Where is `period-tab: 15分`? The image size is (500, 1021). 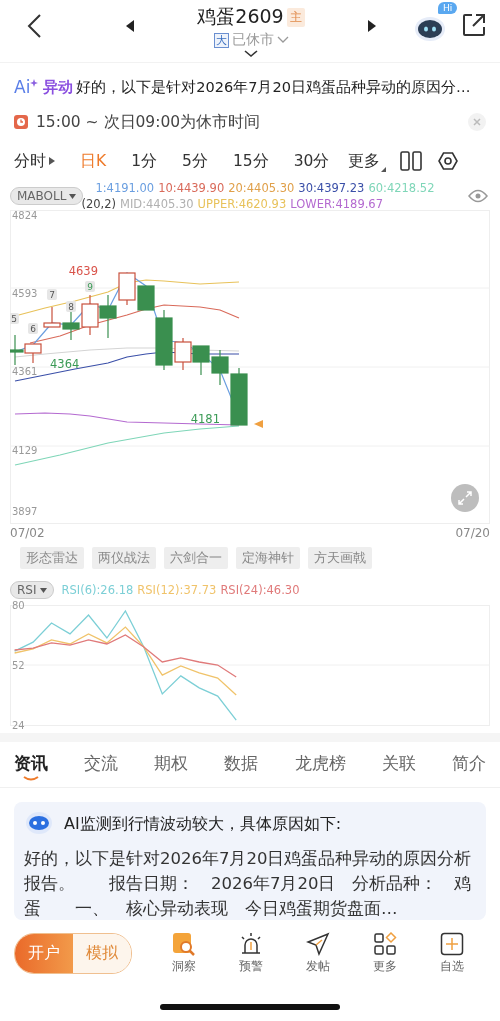 period-tab: 15分 is located at coordinates (250, 161).